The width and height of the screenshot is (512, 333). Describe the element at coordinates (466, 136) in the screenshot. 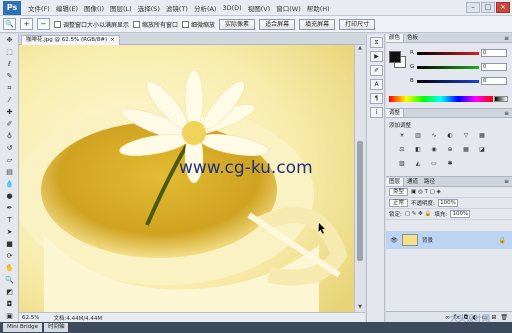

I see `vibrance-icon: ▽` at that location.